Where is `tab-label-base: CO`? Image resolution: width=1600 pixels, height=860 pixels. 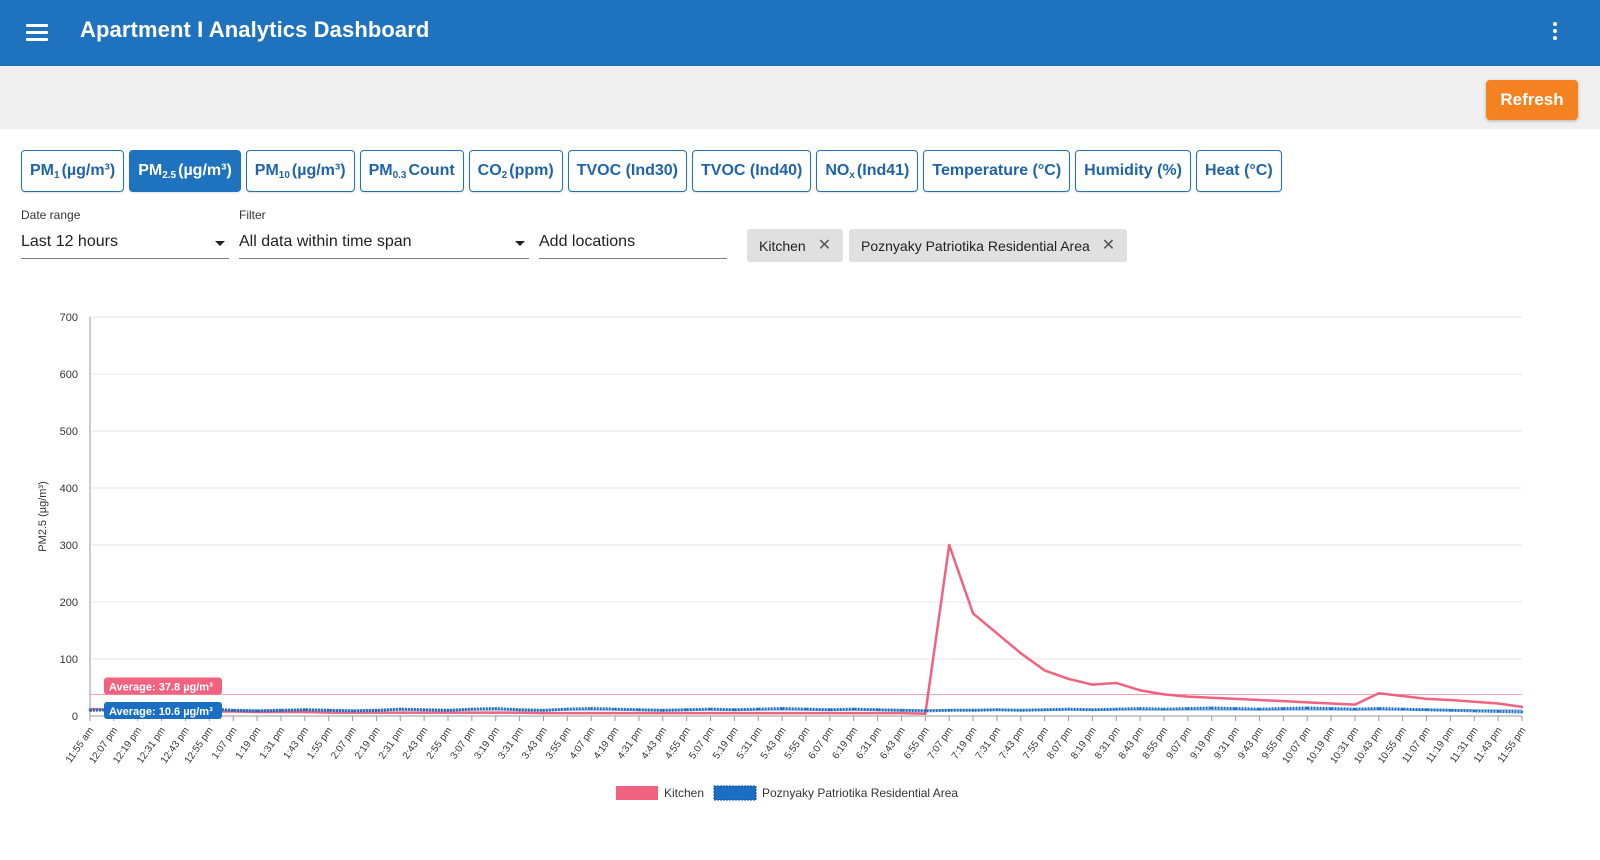
tab-label-base: CO is located at coordinates (489, 170).